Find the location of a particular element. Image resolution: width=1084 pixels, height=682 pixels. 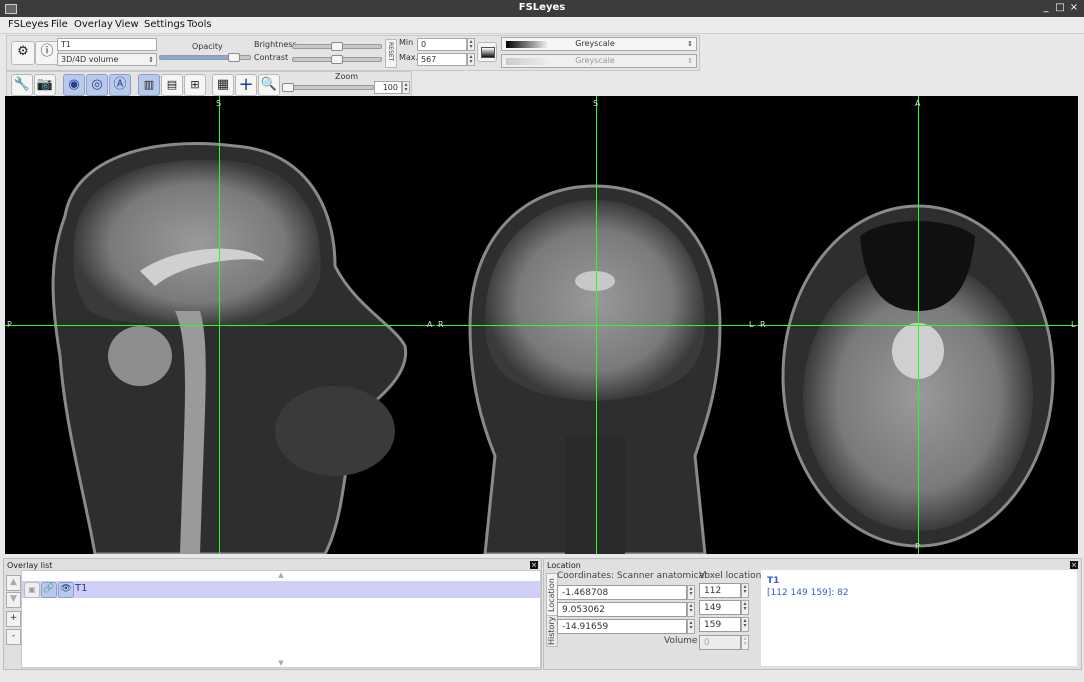

scroll-down-icon: ▼ is located at coordinates (281, 663).